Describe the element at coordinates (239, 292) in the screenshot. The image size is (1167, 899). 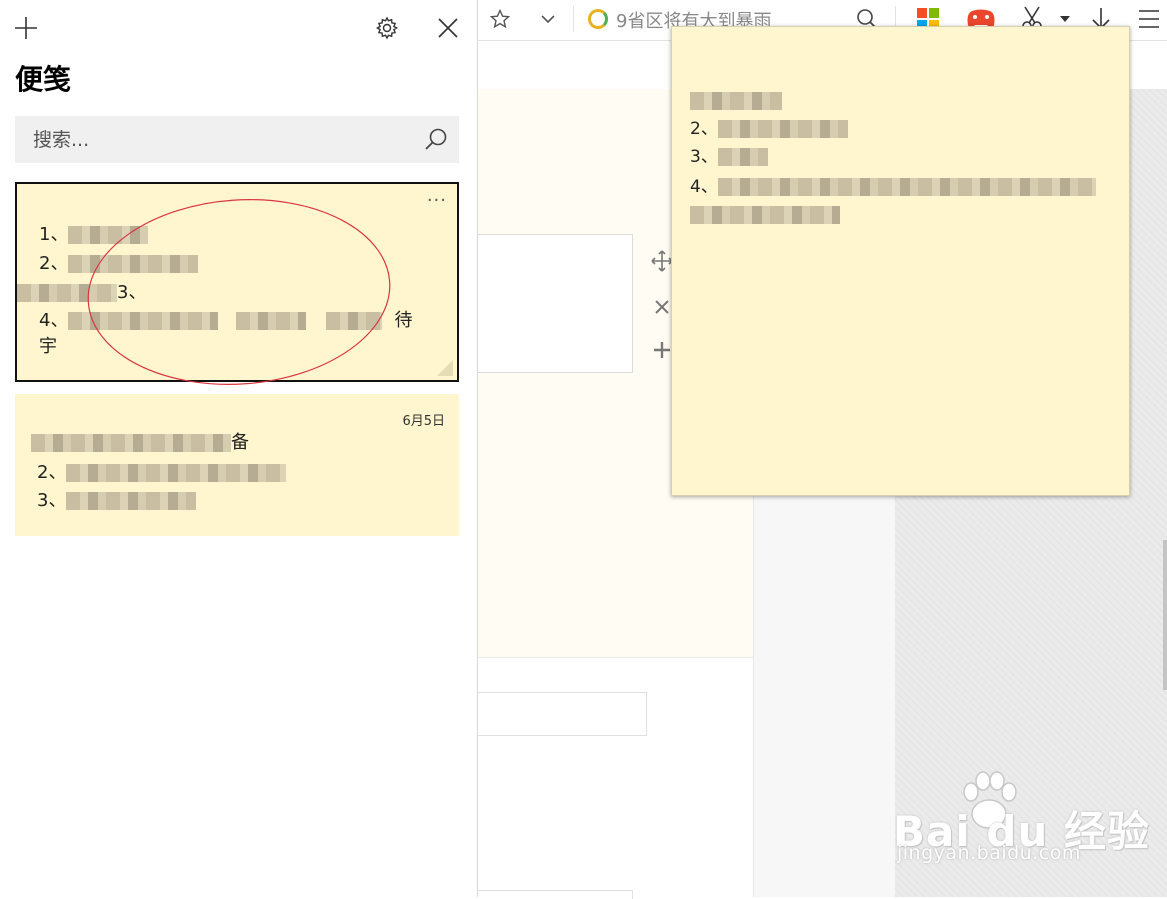
I see `annotation-circle` at that location.